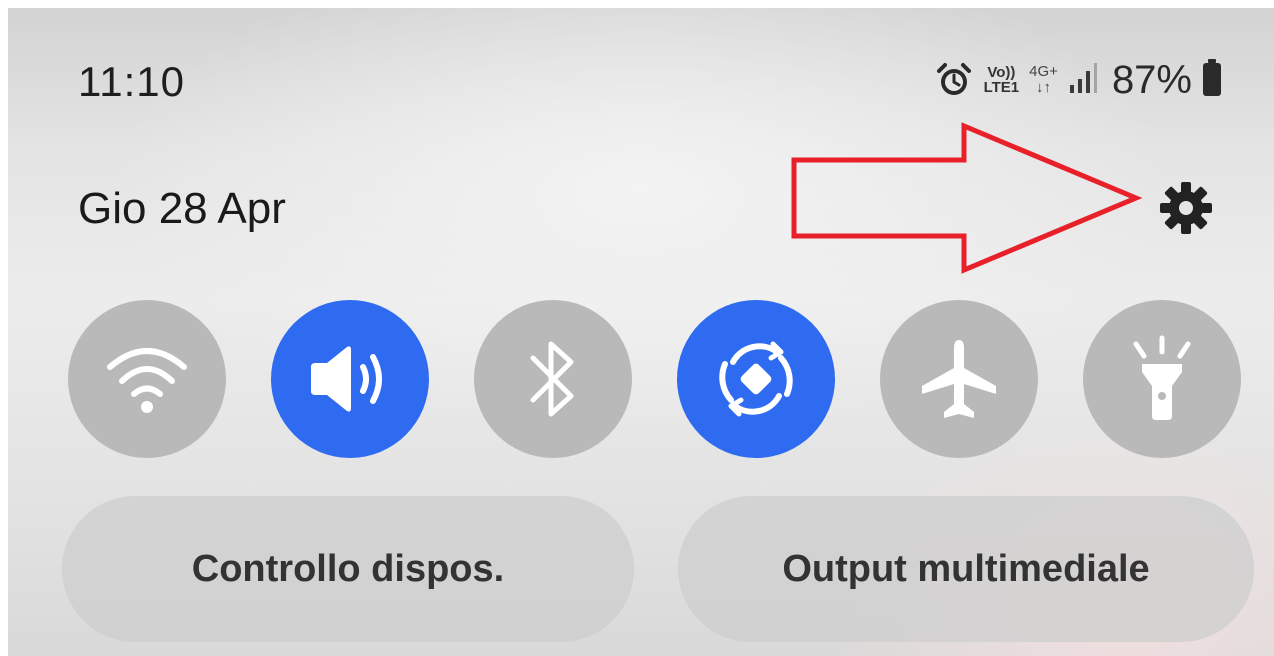 The width and height of the screenshot is (1274, 656). I want to click on network-4g-icon: 4G+ ↓↑, so click(1043, 80).